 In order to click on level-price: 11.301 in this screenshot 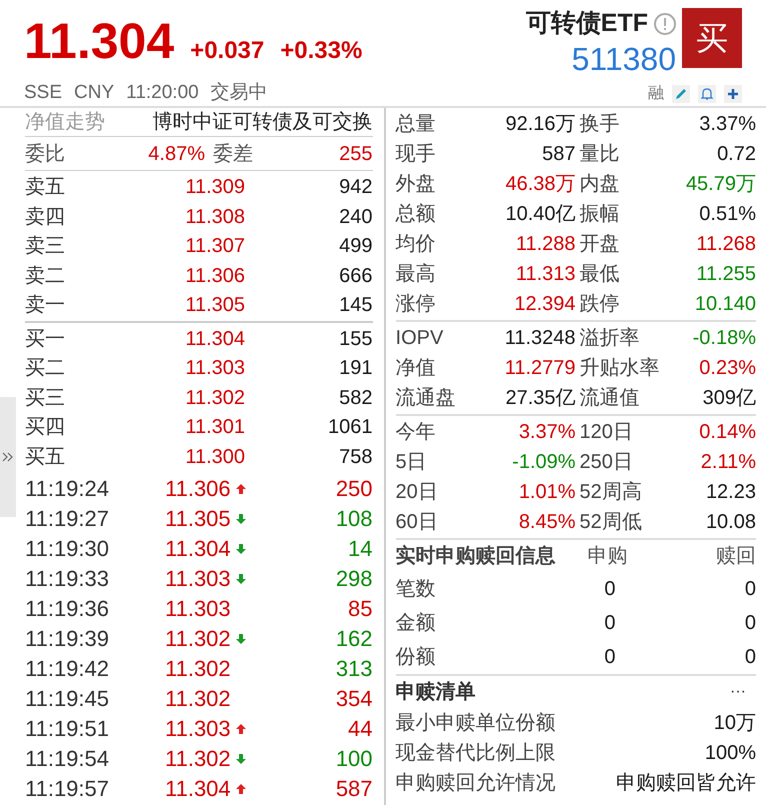, I will do `click(214, 427)`.